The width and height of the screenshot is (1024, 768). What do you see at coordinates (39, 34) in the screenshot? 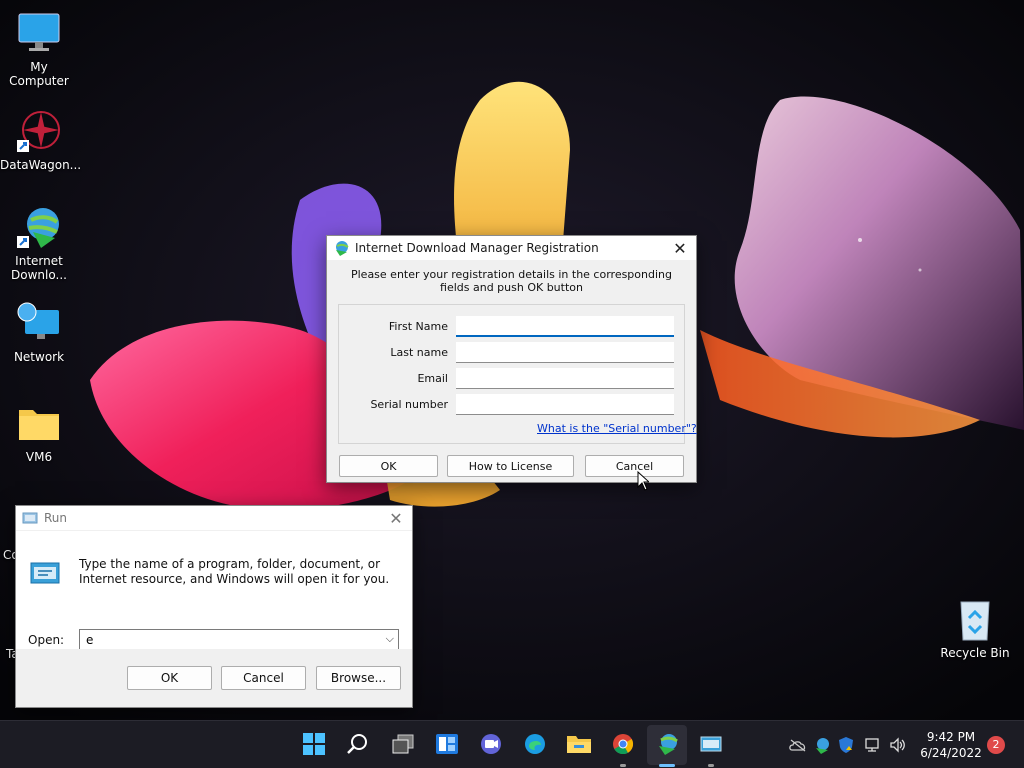
I see `monitor-icon` at bounding box center [39, 34].